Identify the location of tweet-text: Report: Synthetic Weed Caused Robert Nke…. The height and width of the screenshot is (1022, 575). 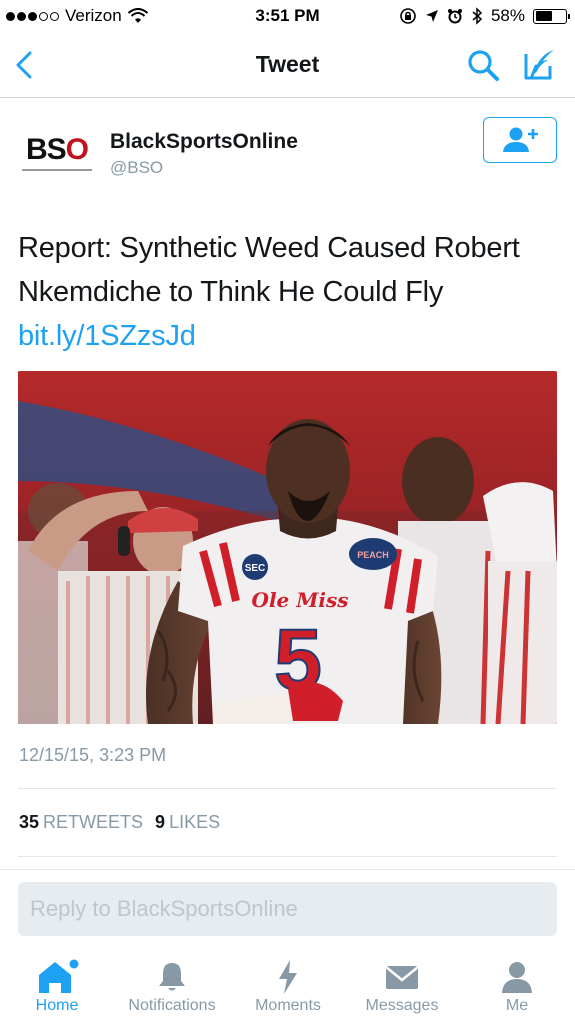
(290, 292).